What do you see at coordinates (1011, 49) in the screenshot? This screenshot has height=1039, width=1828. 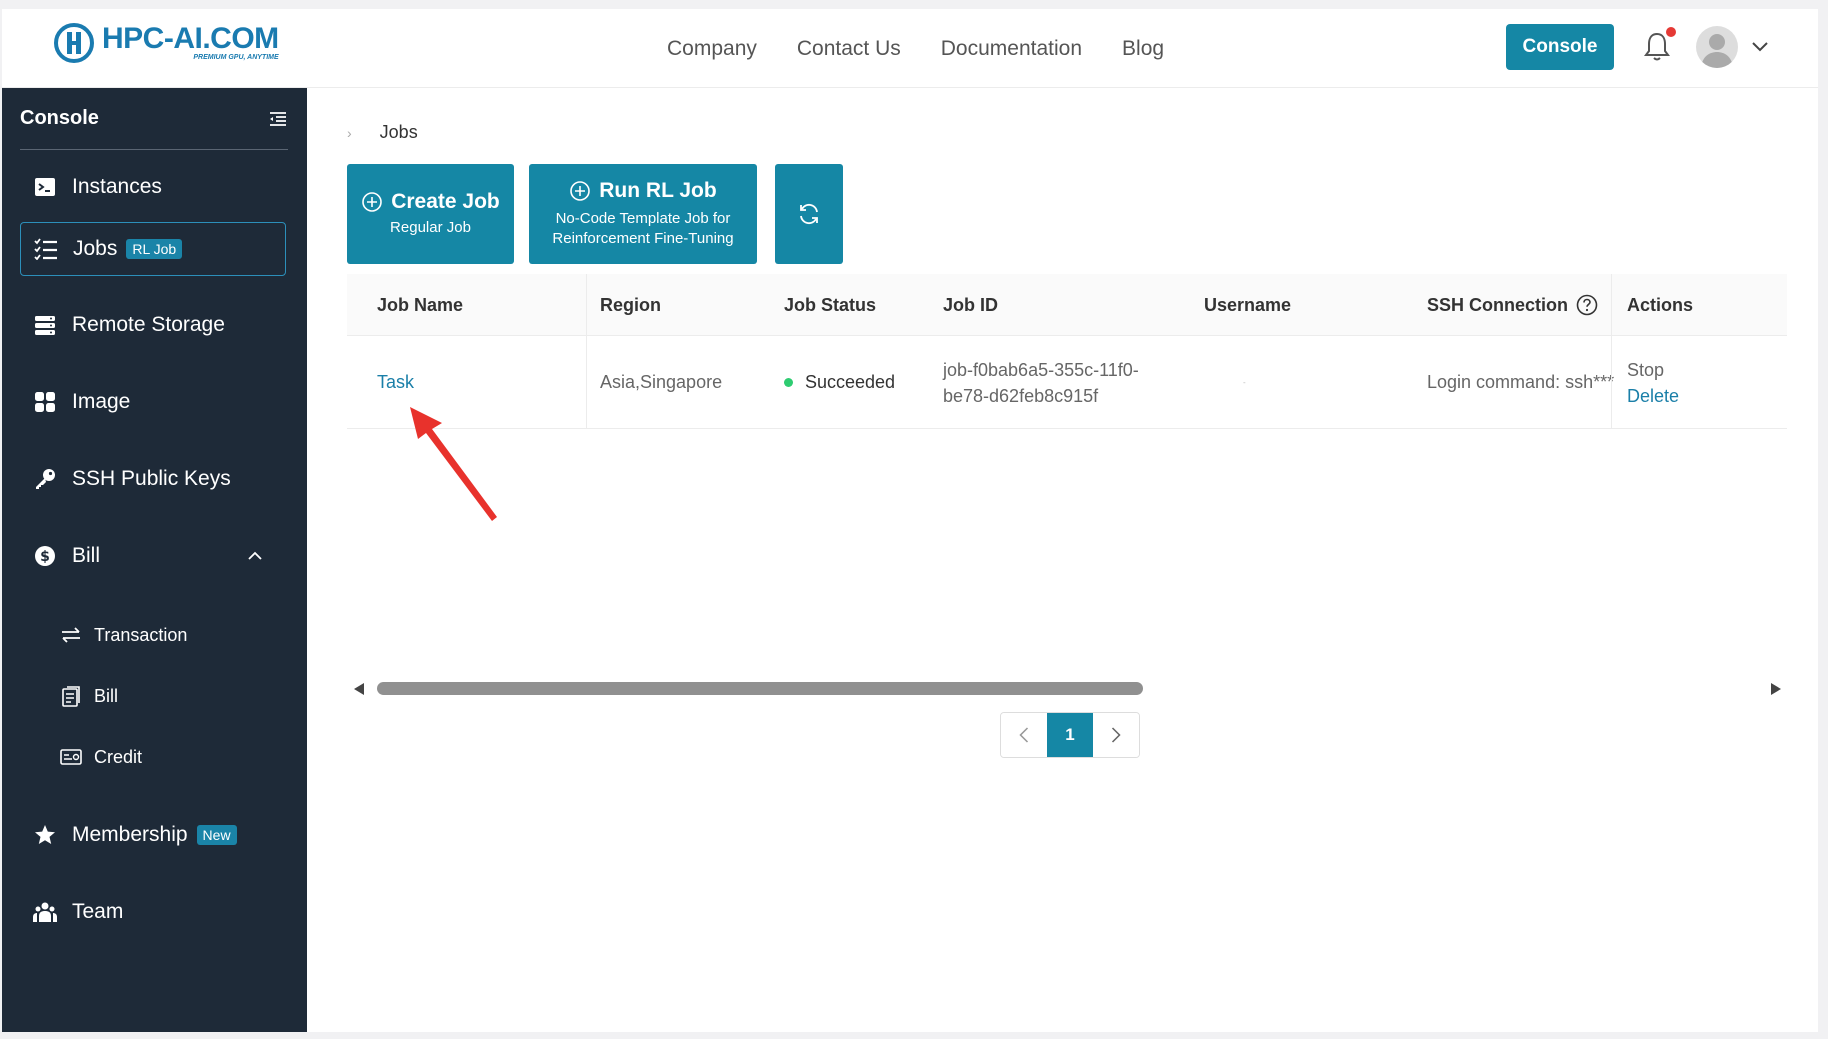 I see `nav-documentation: Documentation` at bounding box center [1011, 49].